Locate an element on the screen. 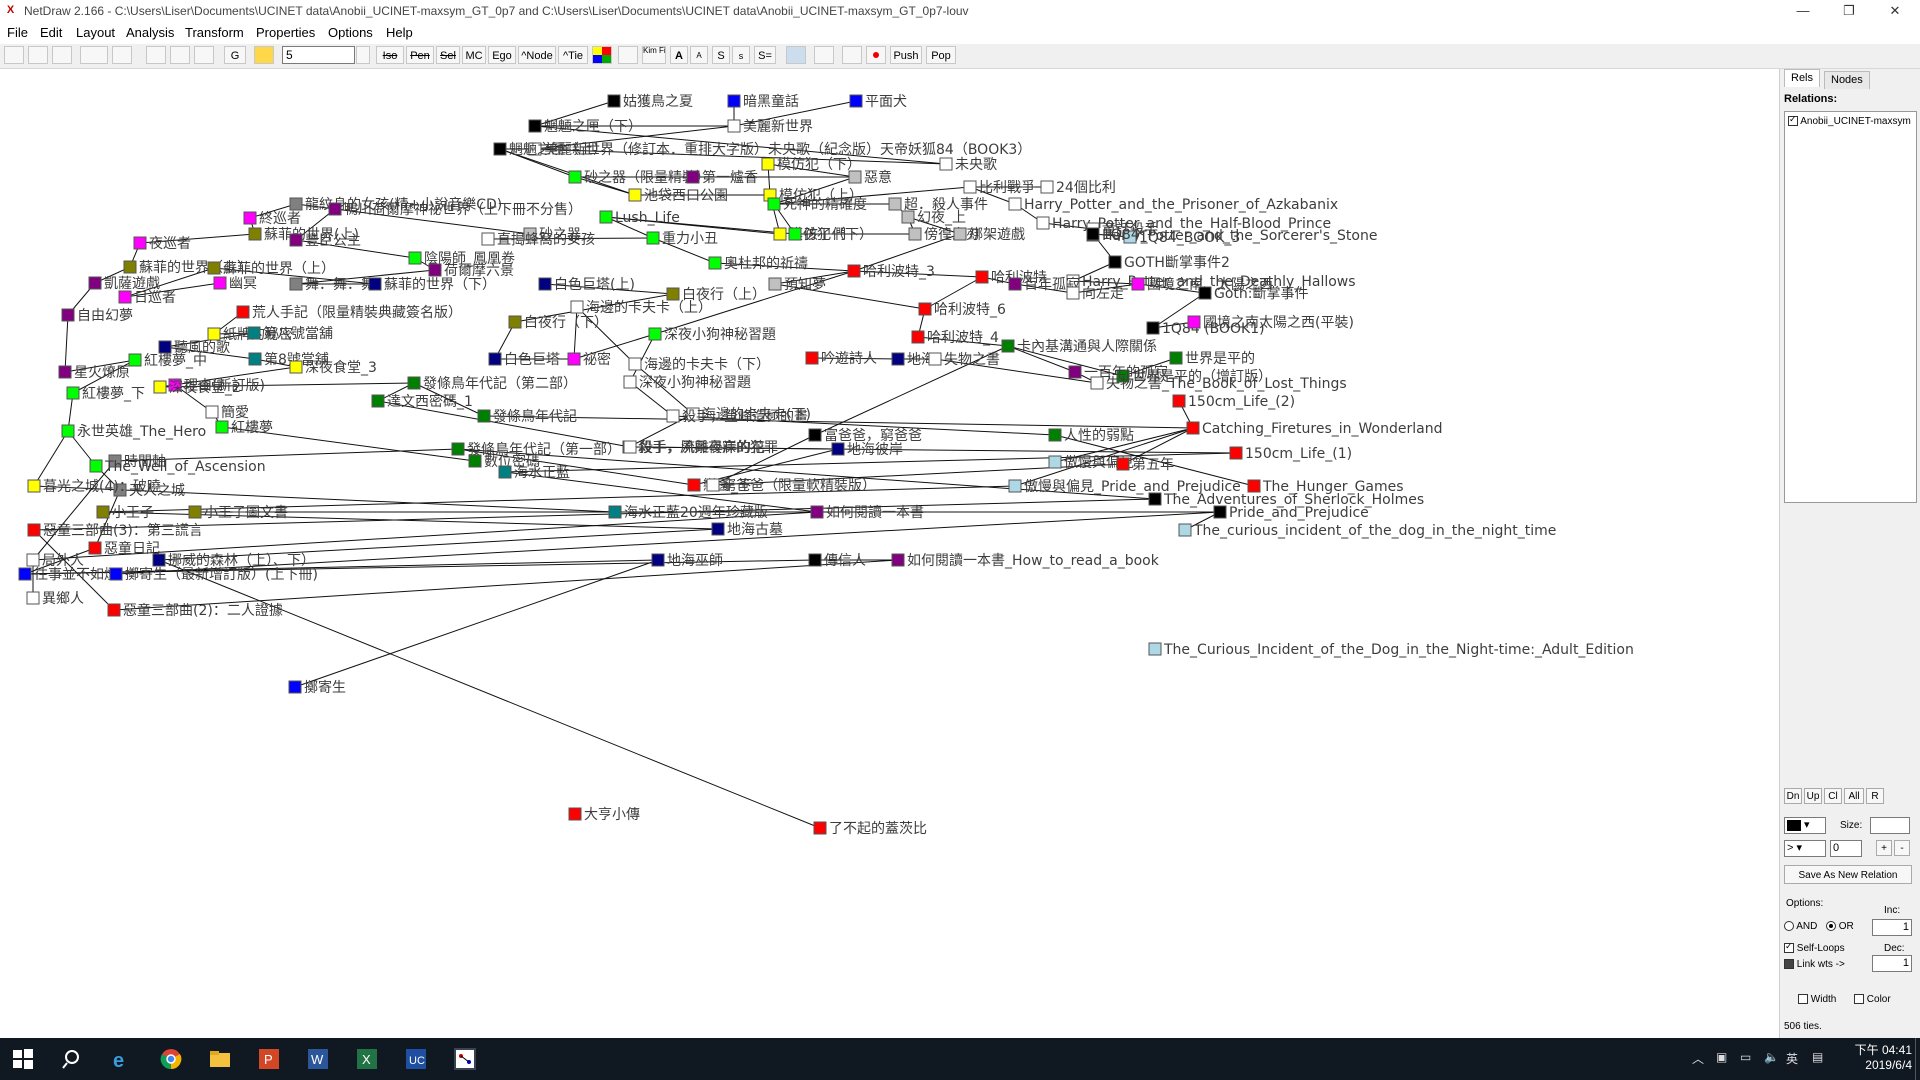 This screenshot has width=1920, height=1080. menu-edit: Edit is located at coordinates (51, 32).